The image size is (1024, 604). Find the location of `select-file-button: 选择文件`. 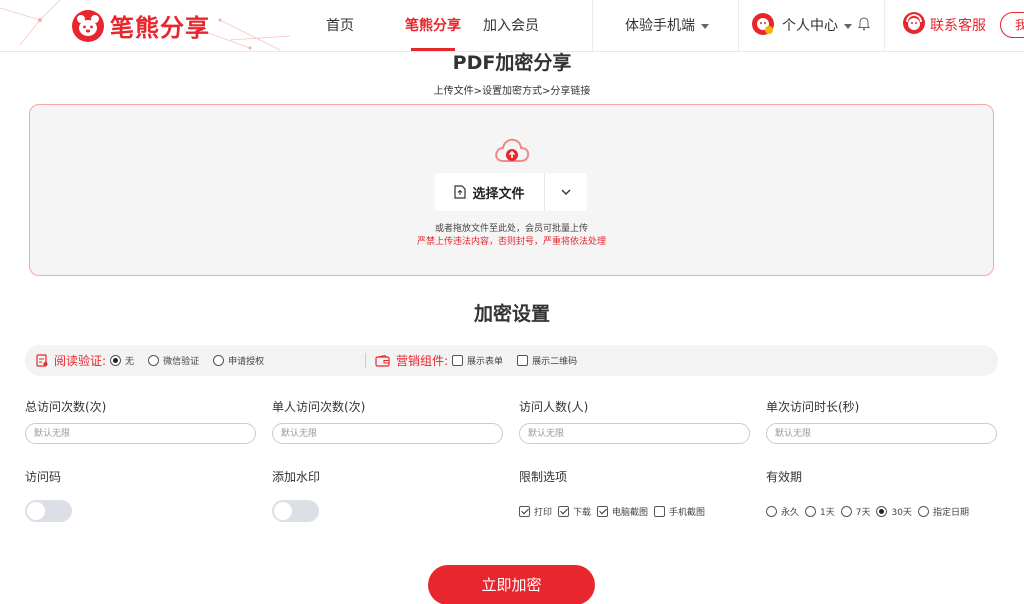

select-file-button: 选择文件 is located at coordinates (490, 192).